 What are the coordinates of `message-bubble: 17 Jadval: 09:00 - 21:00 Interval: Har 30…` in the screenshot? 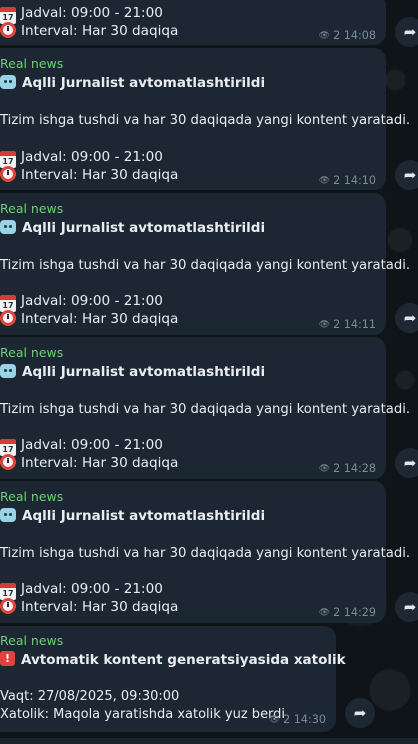 It's located at (193, 22).